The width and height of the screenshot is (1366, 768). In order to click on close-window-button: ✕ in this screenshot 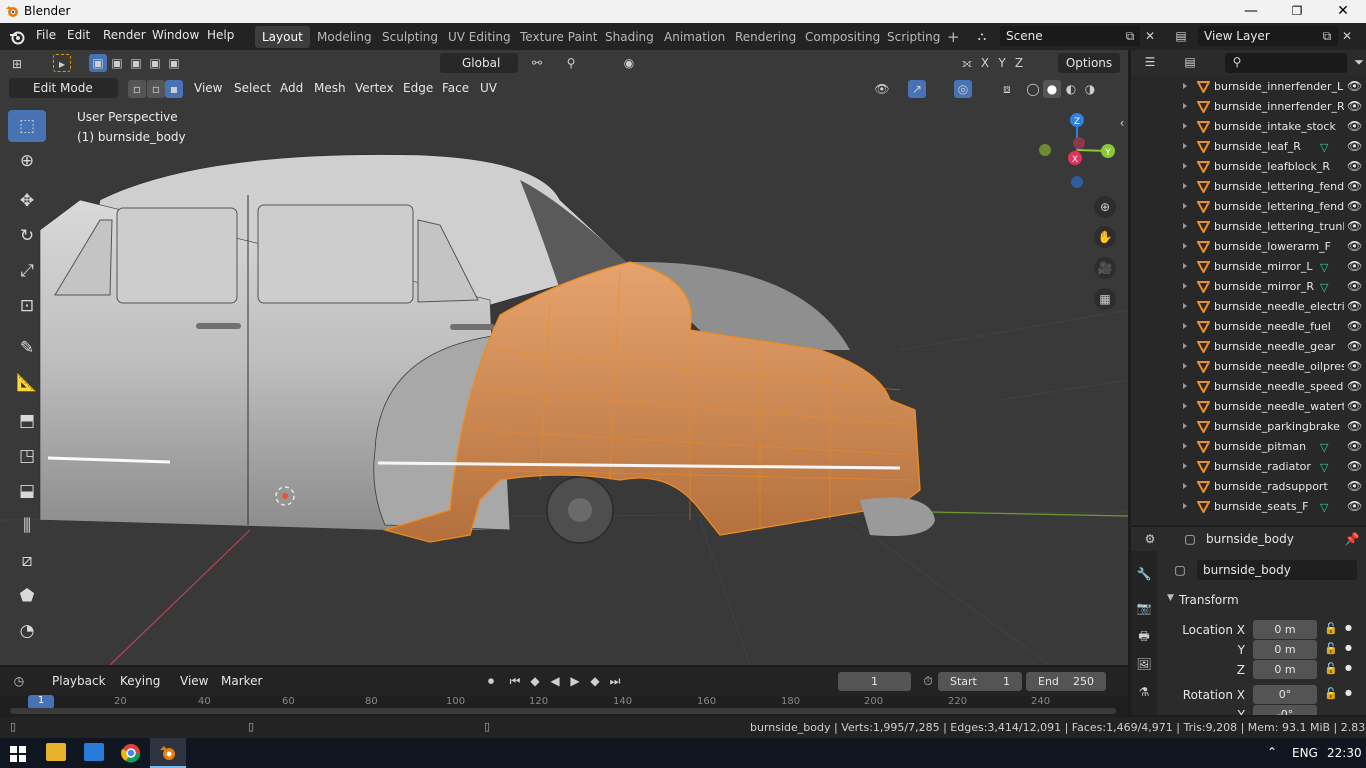, I will do `click(1343, 11)`.